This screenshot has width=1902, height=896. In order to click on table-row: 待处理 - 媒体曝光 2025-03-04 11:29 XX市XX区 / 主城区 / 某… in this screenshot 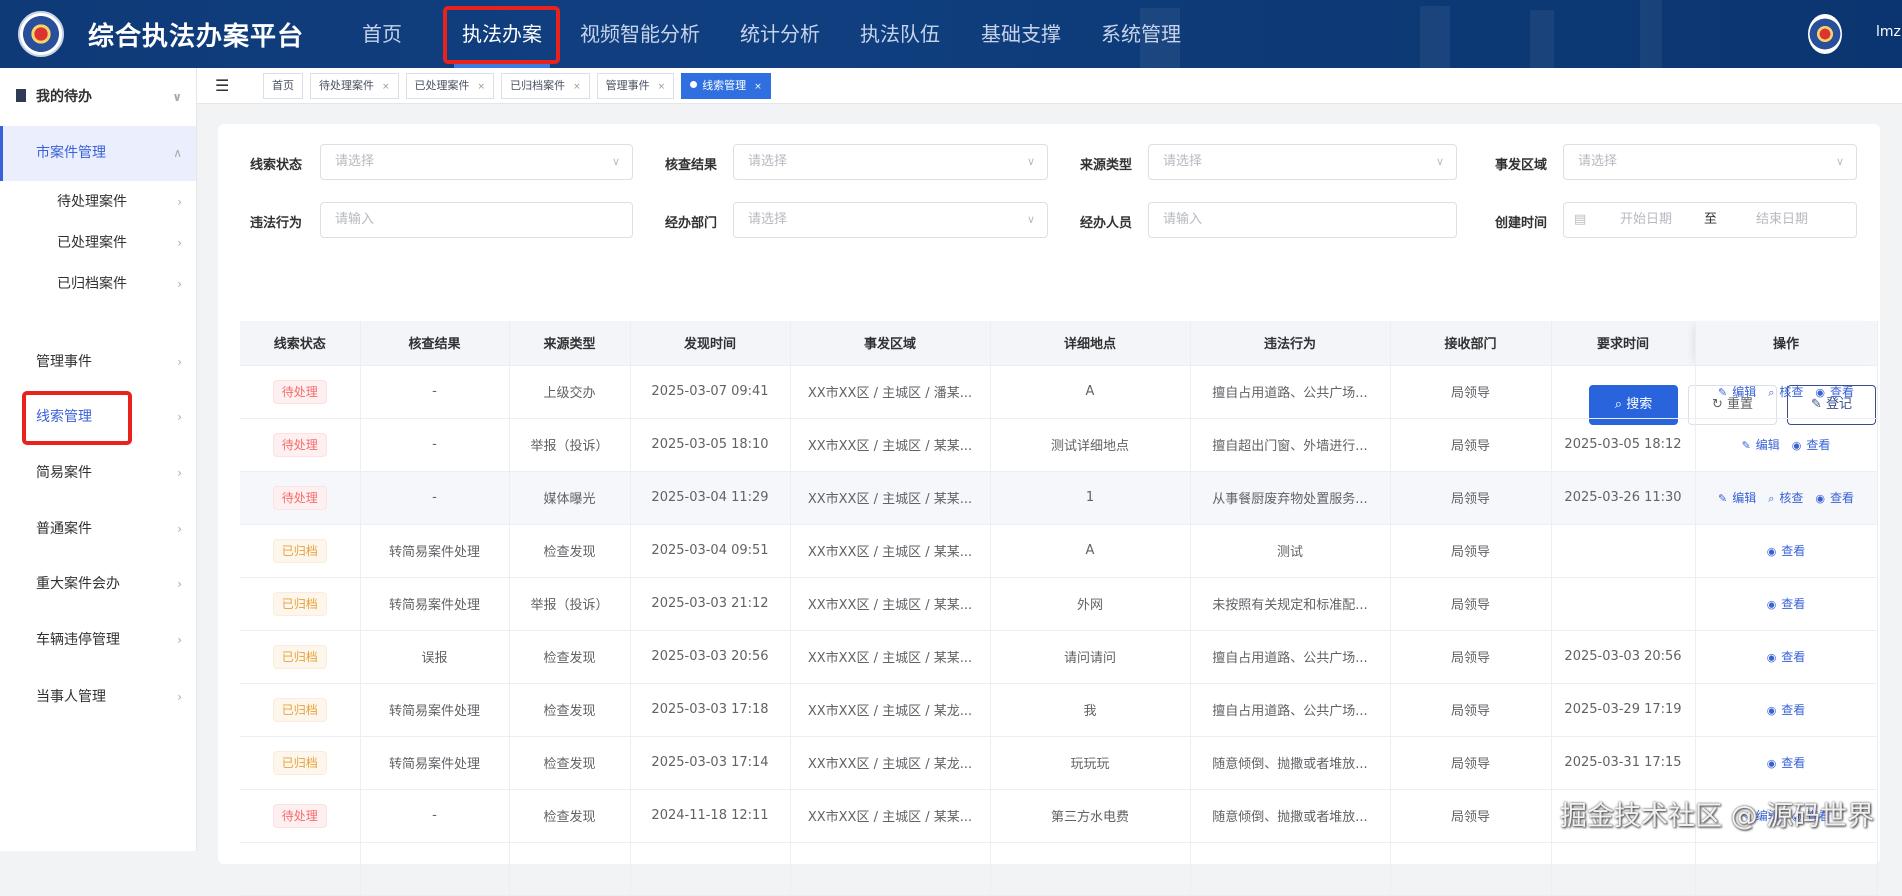, I will do `click(1059, 498)`.